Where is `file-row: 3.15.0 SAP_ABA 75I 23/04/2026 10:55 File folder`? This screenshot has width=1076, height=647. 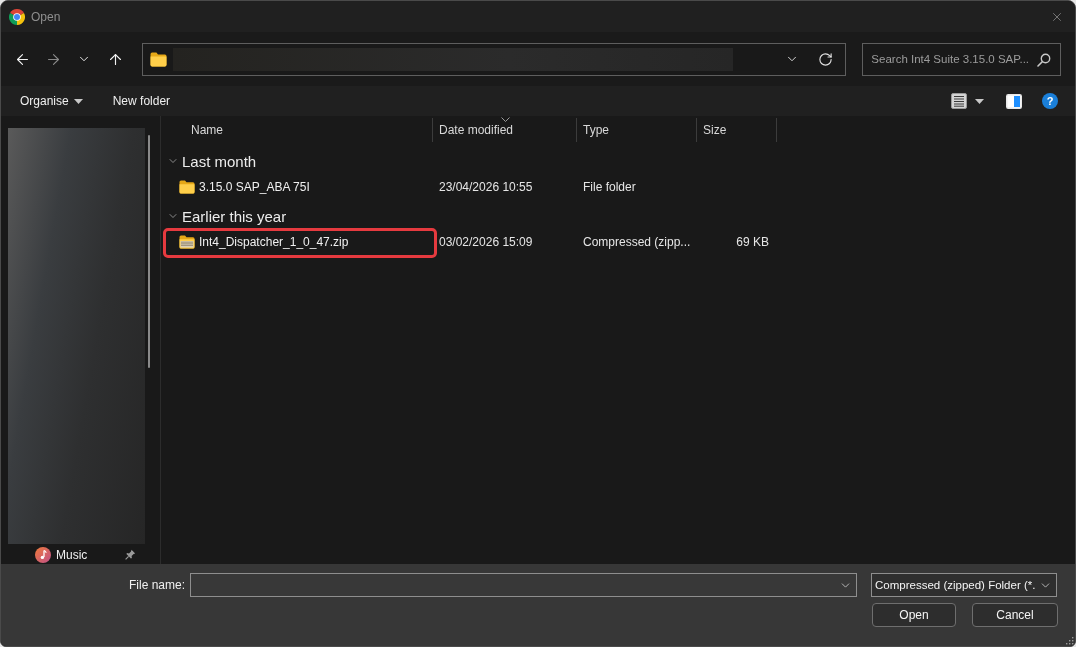 file-row: 3.15.0 SAP_ABA 75I 23/04/2026 10:55 File folder is located at coordinates (618, 187).